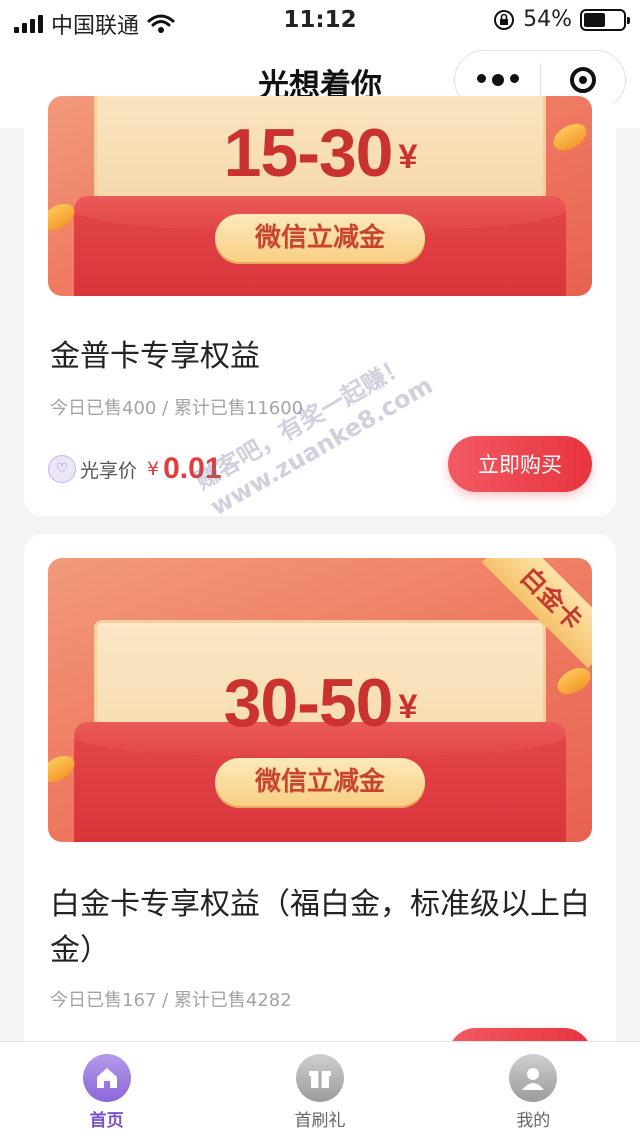 This screenshot has width=640, height=1136. What do you see at coordinates (533, 1121) in the screenshot?
I see `tab-label: 我的` at bounding box center [533, 1121].